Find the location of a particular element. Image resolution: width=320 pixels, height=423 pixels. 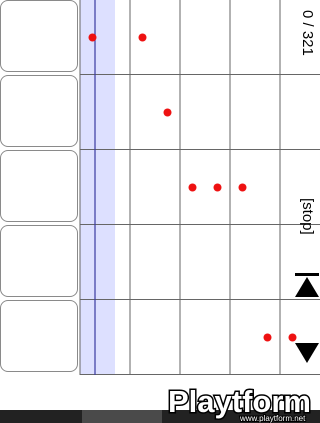

scroll-thumb is located at coordinates (122, 416).